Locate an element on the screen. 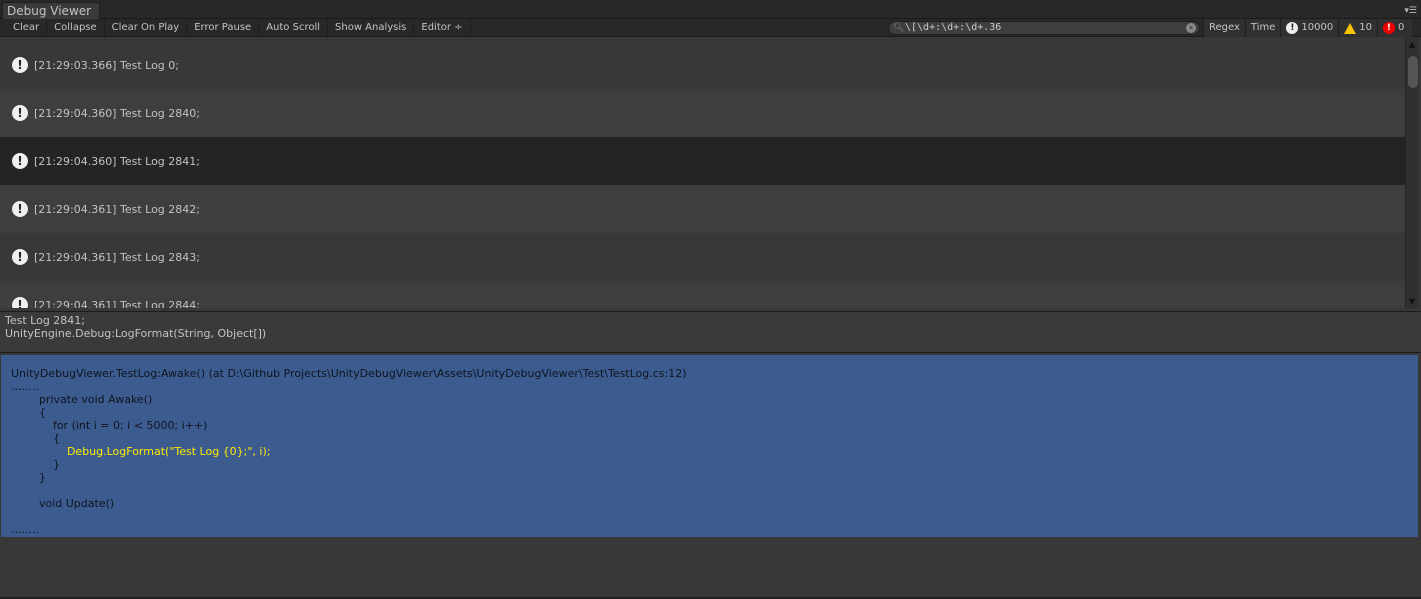  log-count: 10000 is located at coordinates (1317, 27).